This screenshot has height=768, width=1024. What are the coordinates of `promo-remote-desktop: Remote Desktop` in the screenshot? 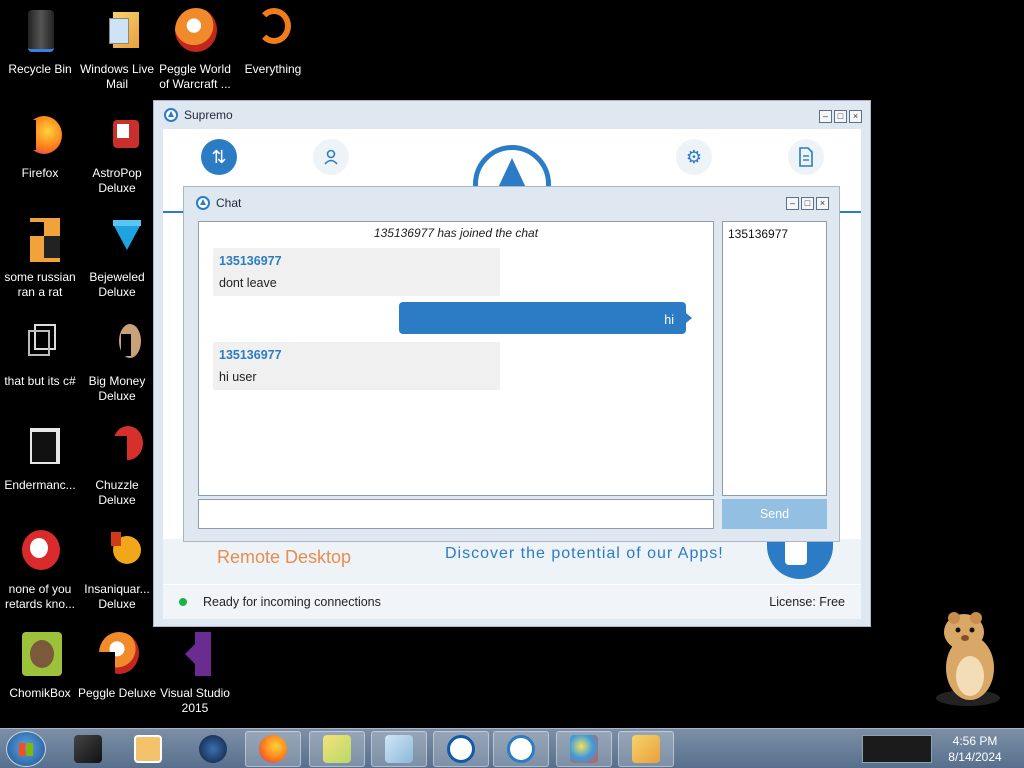 It's located at (284, 557).